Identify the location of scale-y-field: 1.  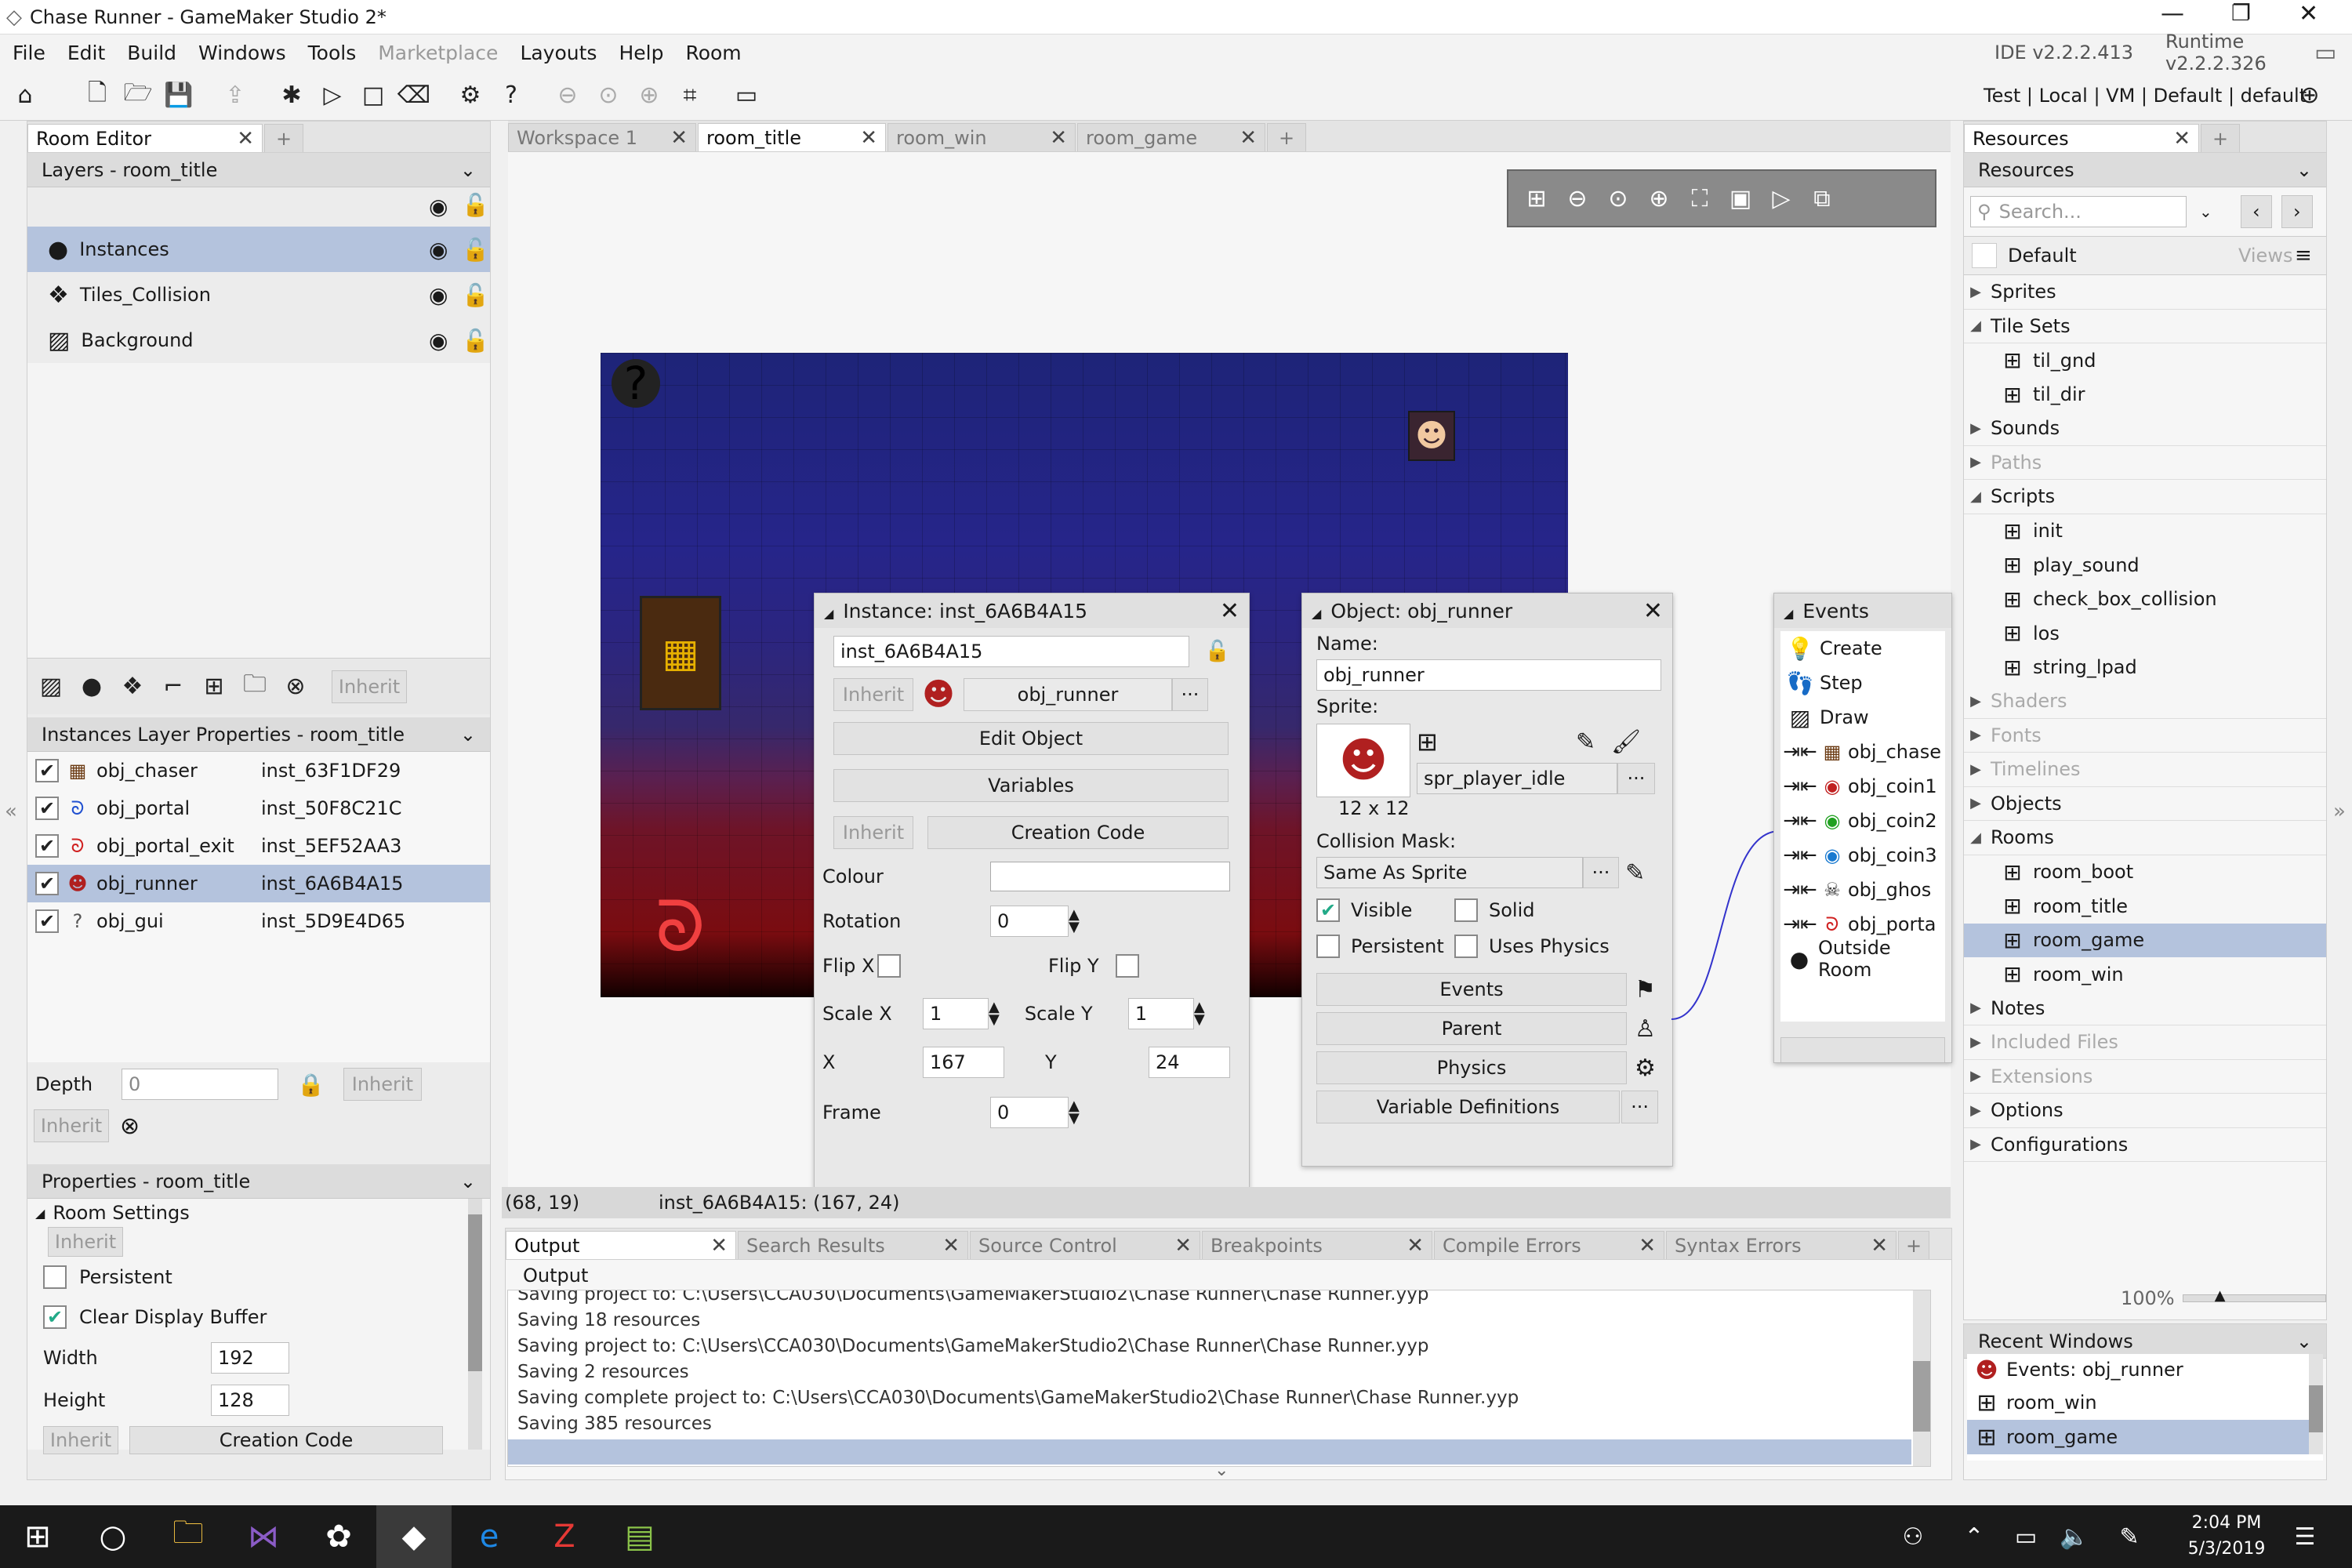
(1160, 1013).